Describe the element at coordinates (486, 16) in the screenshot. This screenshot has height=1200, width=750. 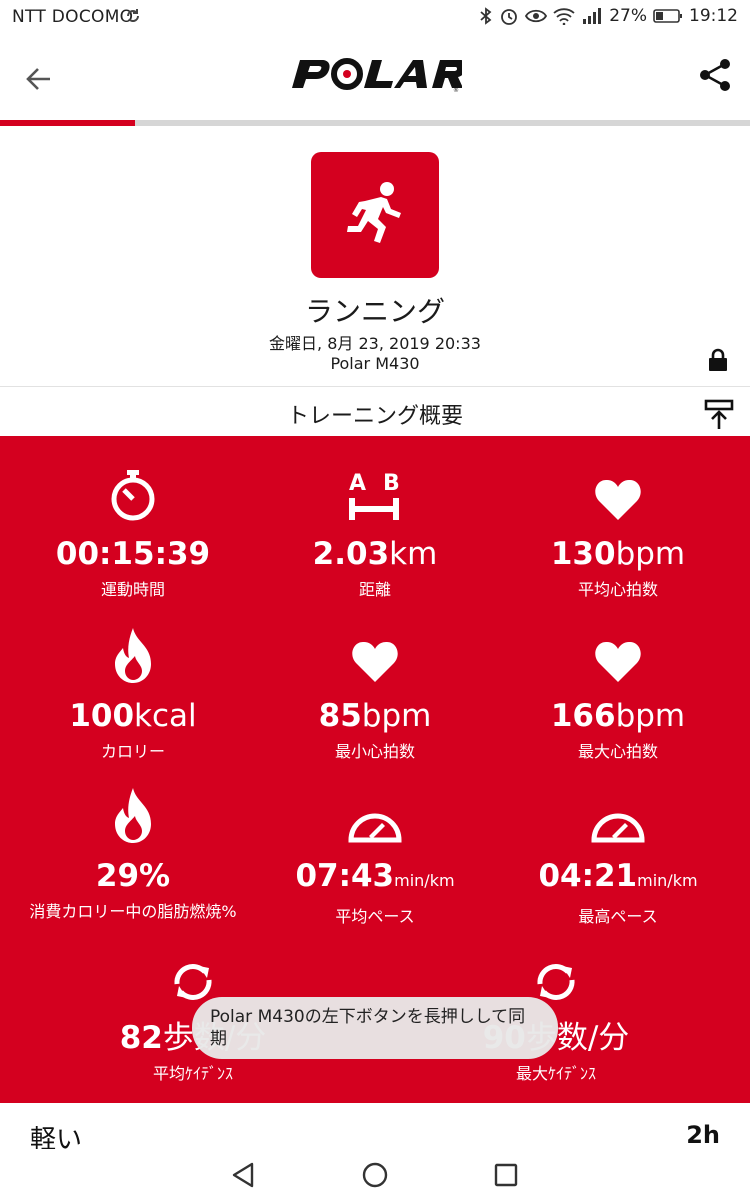
I see `bluetooth-icon` at that location.